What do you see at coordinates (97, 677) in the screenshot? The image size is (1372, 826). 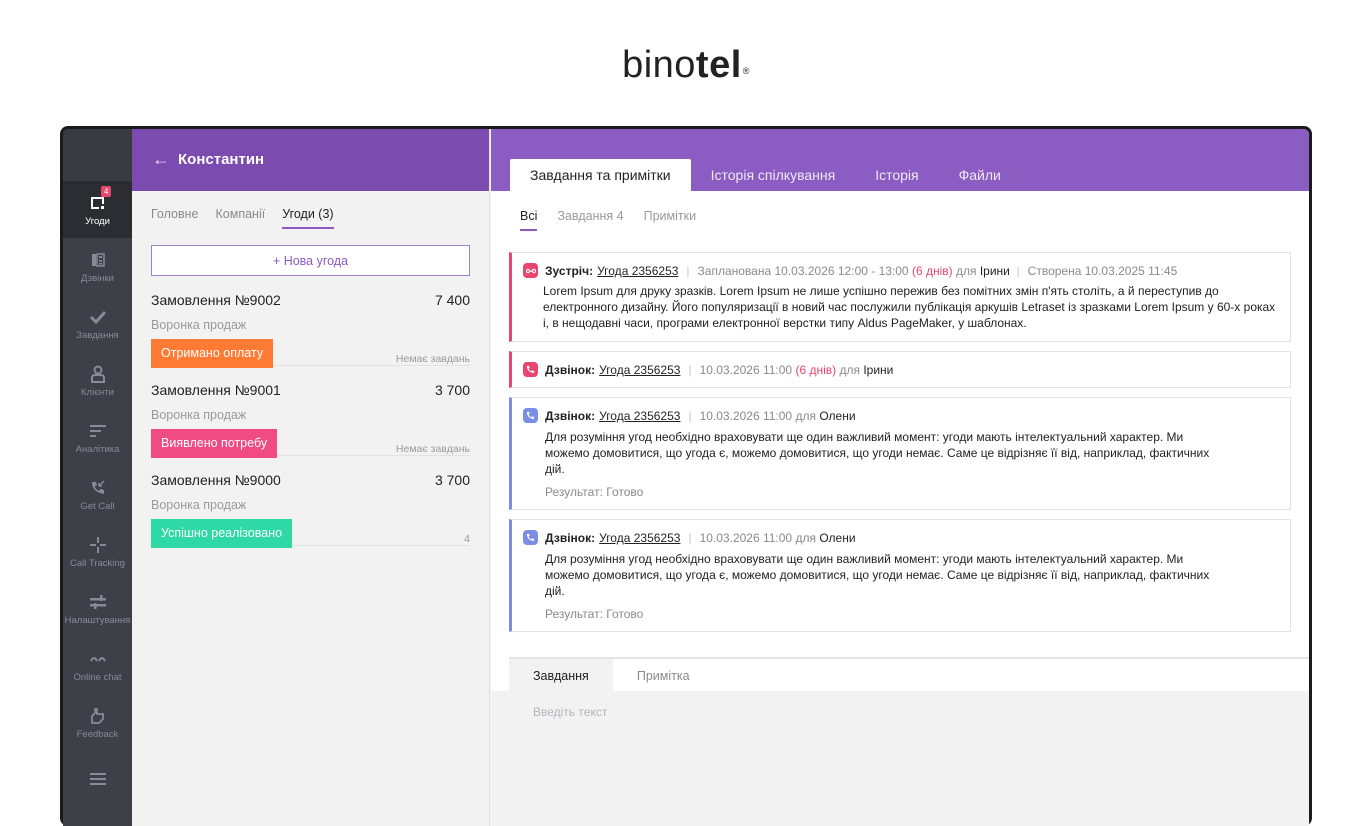 I see `rail-label: Online chat` at bounding box center [97, 677].